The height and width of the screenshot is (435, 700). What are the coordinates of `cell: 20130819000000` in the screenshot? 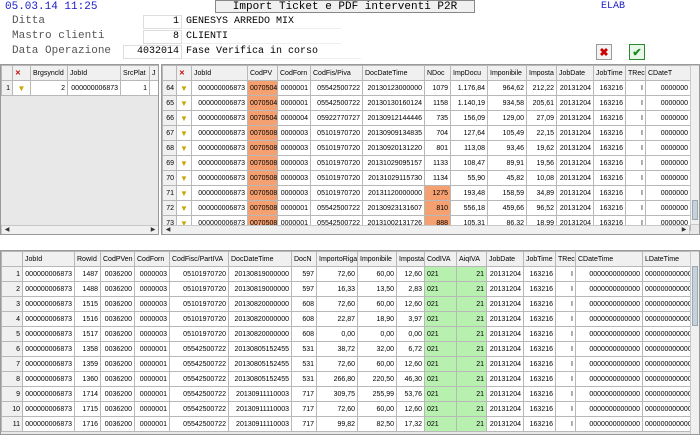 It's located at (260, 274).